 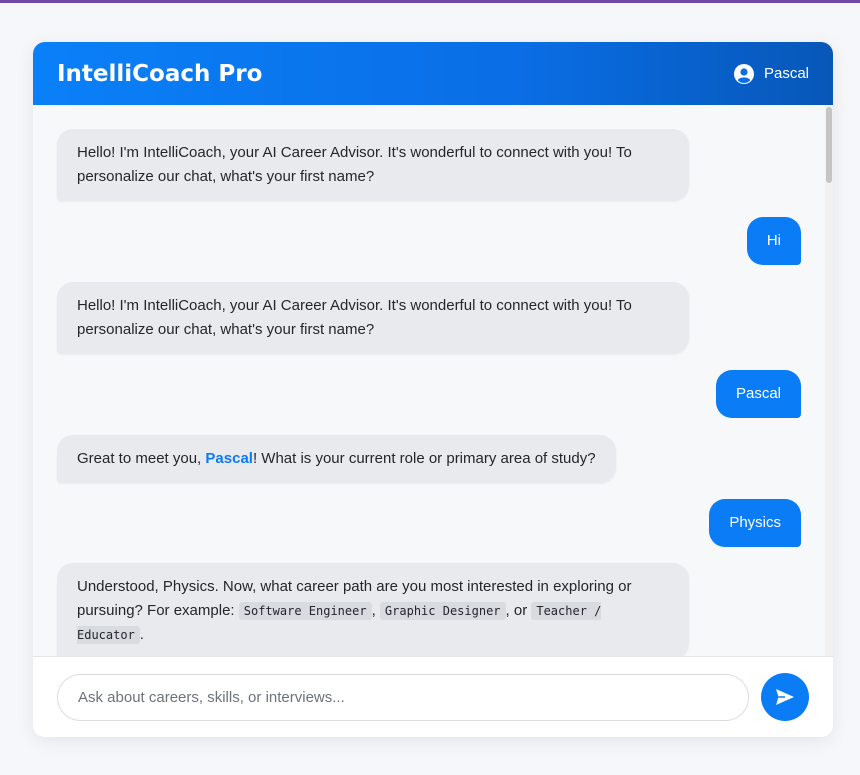 I want to click on user-profile: Pascal, so click(x=771, y=73).